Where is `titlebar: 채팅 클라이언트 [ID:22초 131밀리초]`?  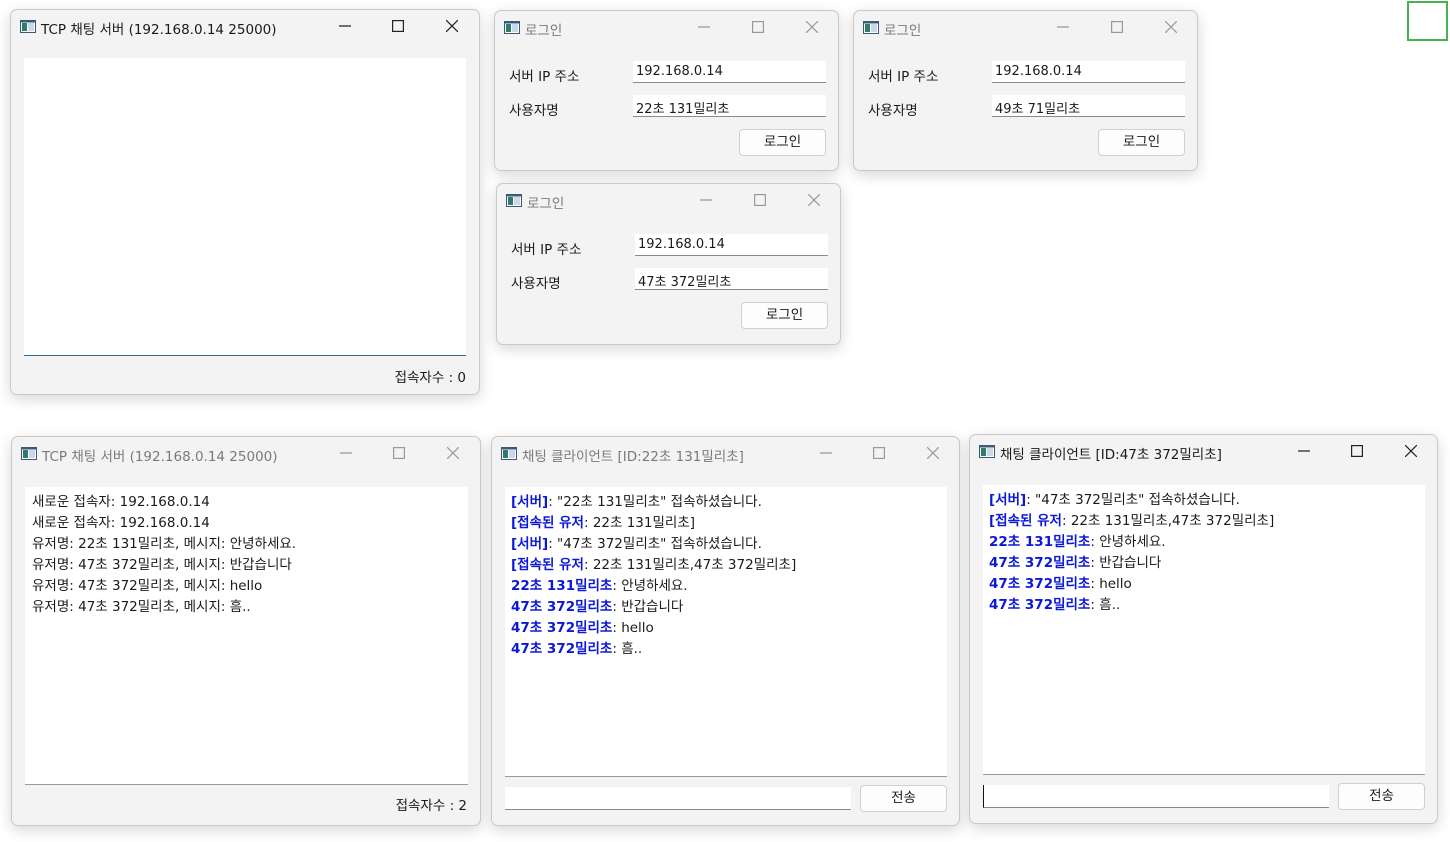 titlebar: 채팅 클라이언트 [ID:22초 131밀리초] is located at coordinates (725, 454).